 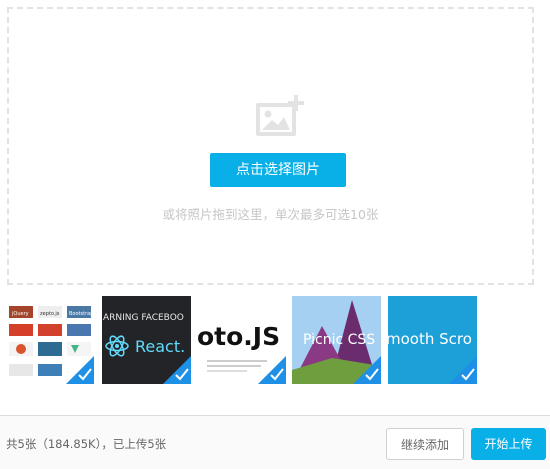 What do you see at coordinates (81, 314) in the screenshot?
I see `tile-label: Bootstrap` at bounding box center [81, 314].